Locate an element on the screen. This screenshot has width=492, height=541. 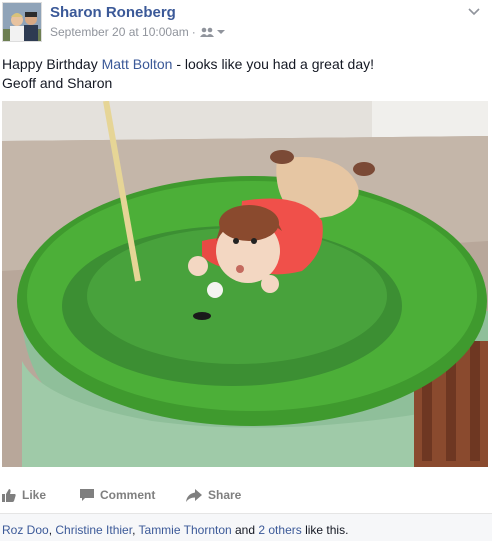
comment-icon is located at coordinates (87, 494).